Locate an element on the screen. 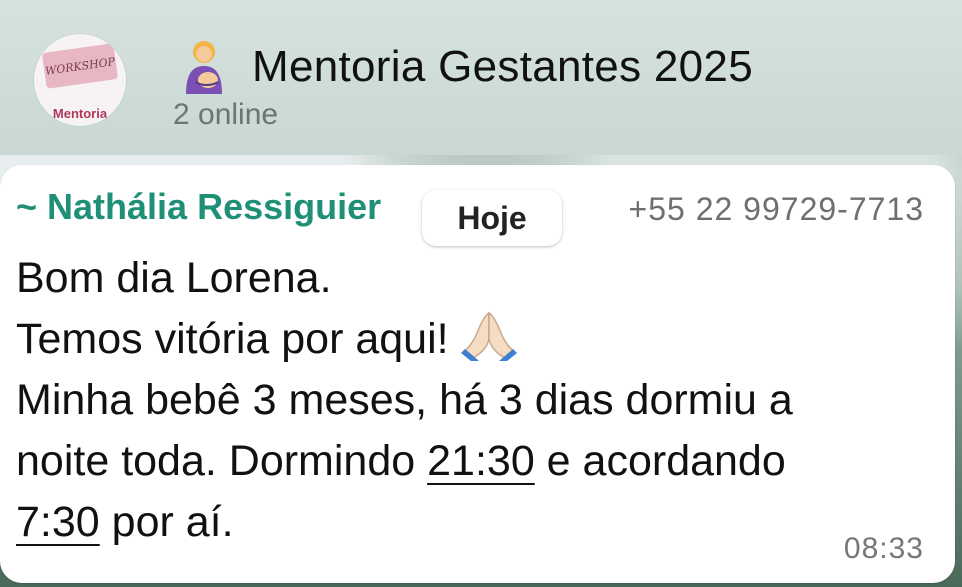 This screenshot has height=587, width=962. praying-hands-icon is located at coordinates (488, 336).